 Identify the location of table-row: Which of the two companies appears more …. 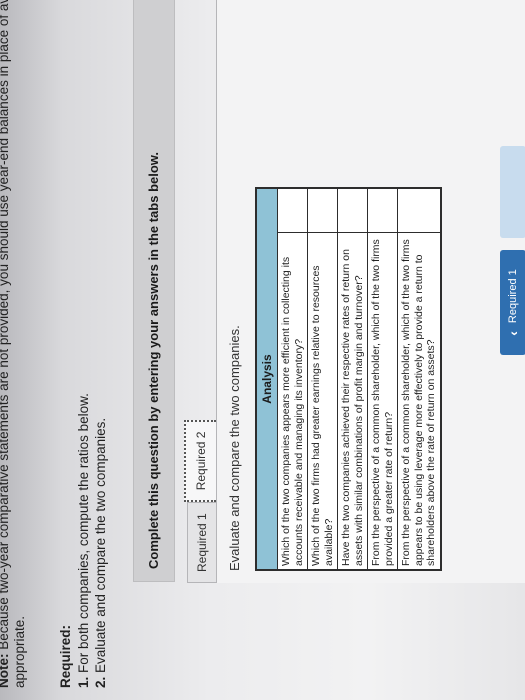
(293, 379).